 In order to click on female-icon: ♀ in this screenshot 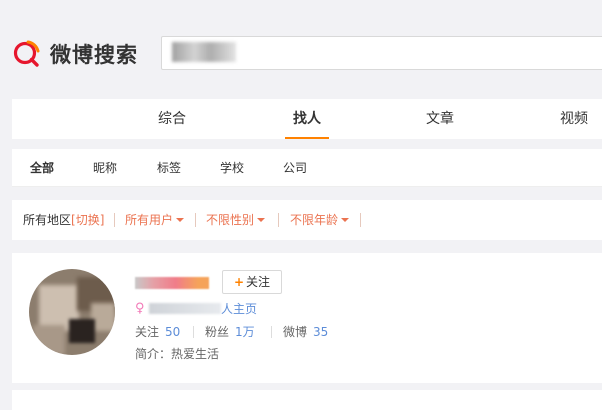, I will do `click(140, 308)`.